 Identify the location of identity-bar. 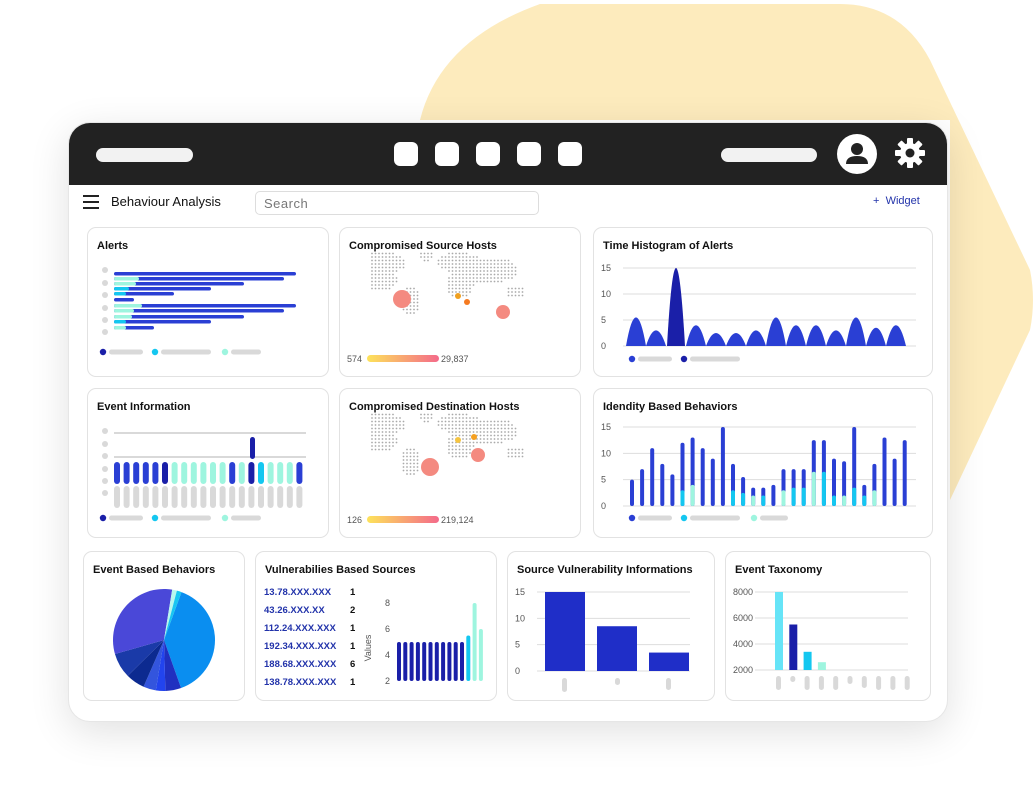
(712, 482).